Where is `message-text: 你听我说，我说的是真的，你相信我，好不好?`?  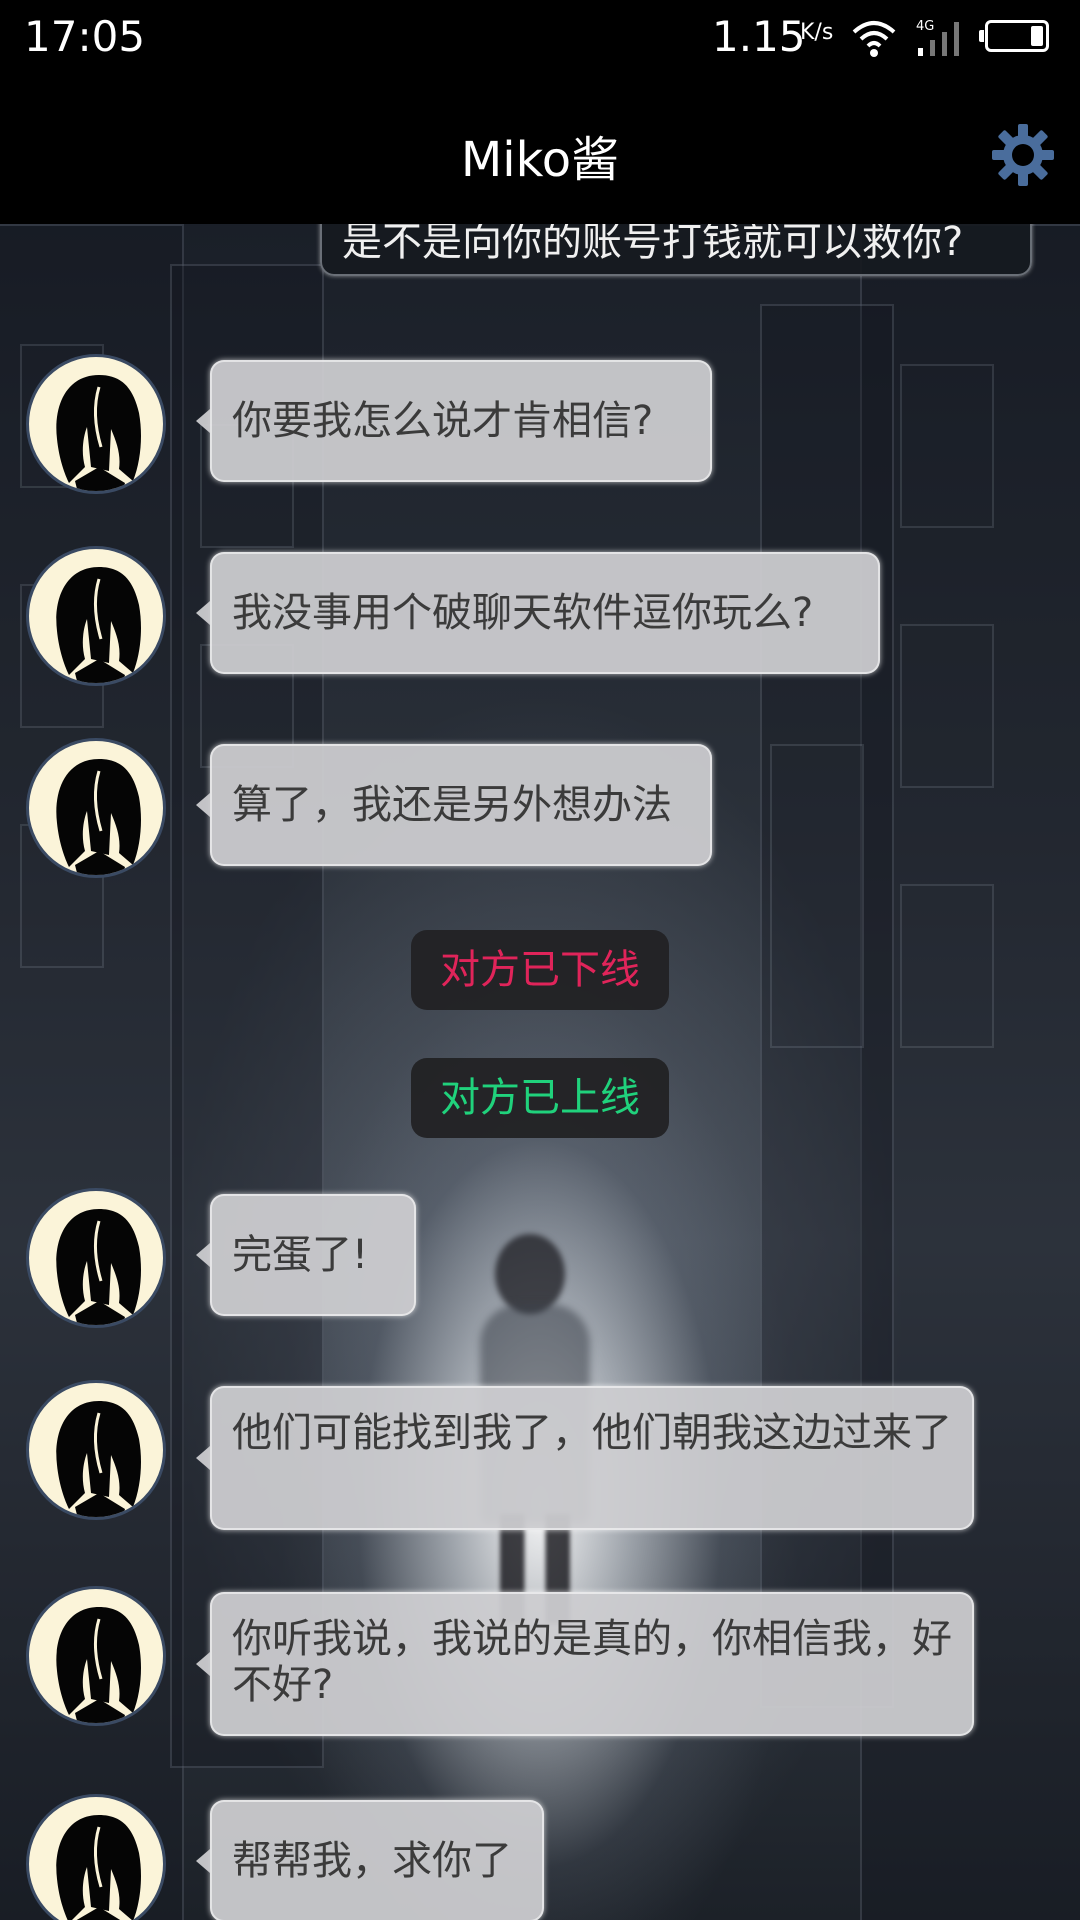 message-text: 你听我说，我说的是真的，你相信我，好不好? is located at coordinates (592, 1662).